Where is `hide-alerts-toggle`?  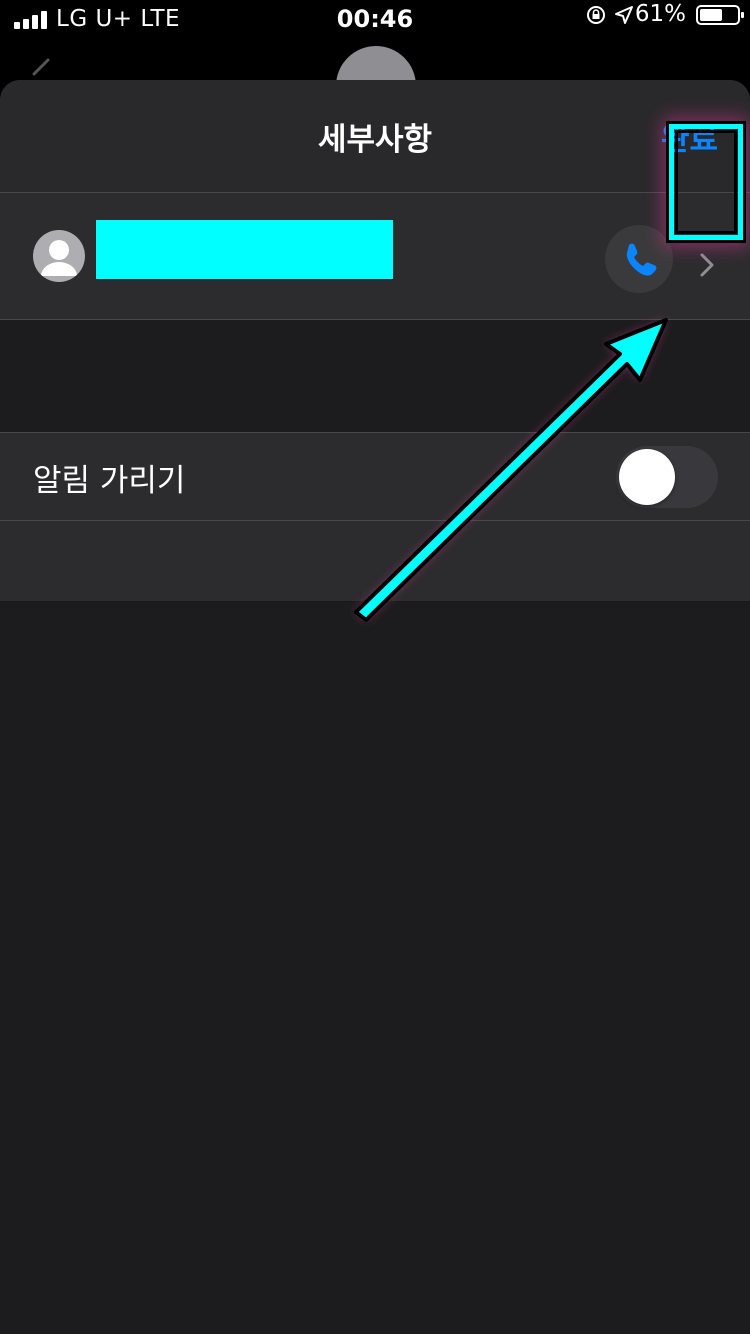
hide-alerts-toggle is located at coordinates (667, 477).